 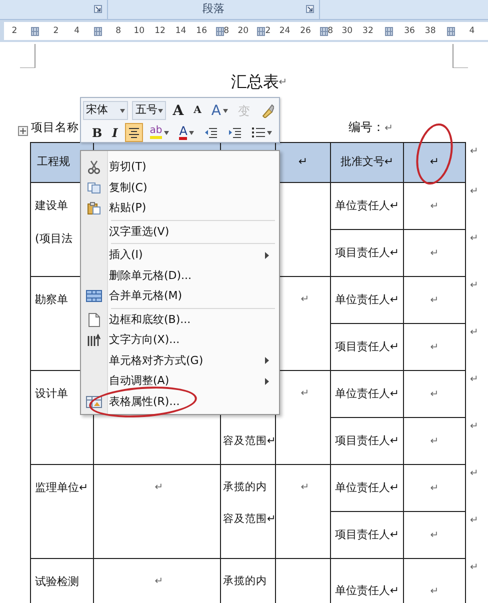 I want to click on ruler-number: 36, so click(x=409, y=31).